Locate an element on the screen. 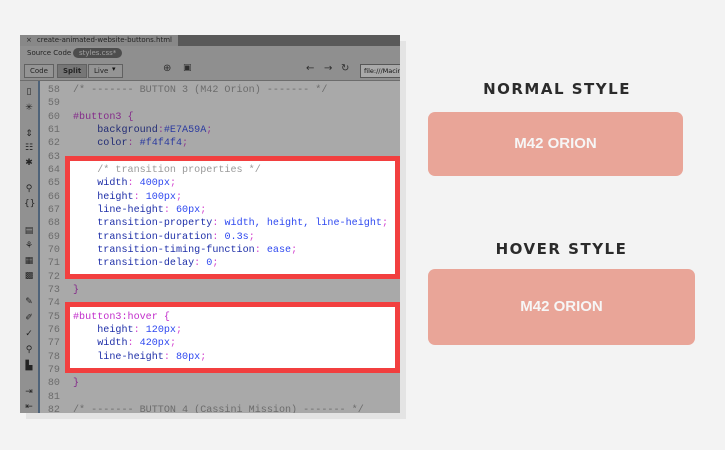  code-text: height: 120px; is located at coordinates (127, 330).